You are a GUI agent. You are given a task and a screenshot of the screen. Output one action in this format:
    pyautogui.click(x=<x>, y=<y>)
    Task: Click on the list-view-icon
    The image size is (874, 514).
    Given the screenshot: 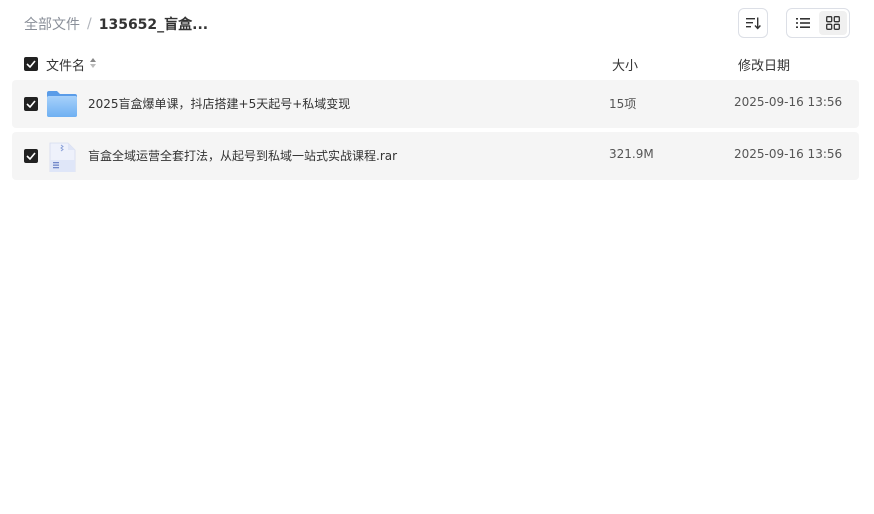 What is the action you would take?
    pyautogui.click(x=803, y=23)
    